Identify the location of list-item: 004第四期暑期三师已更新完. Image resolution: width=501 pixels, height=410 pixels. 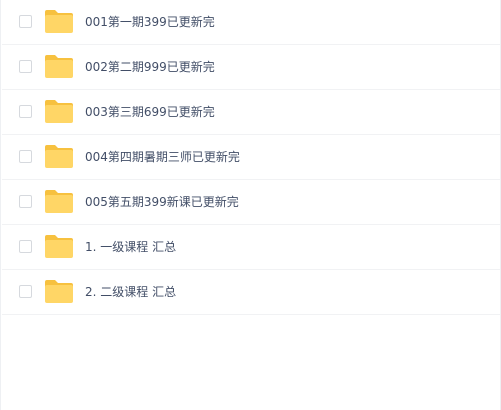
(251, 157).